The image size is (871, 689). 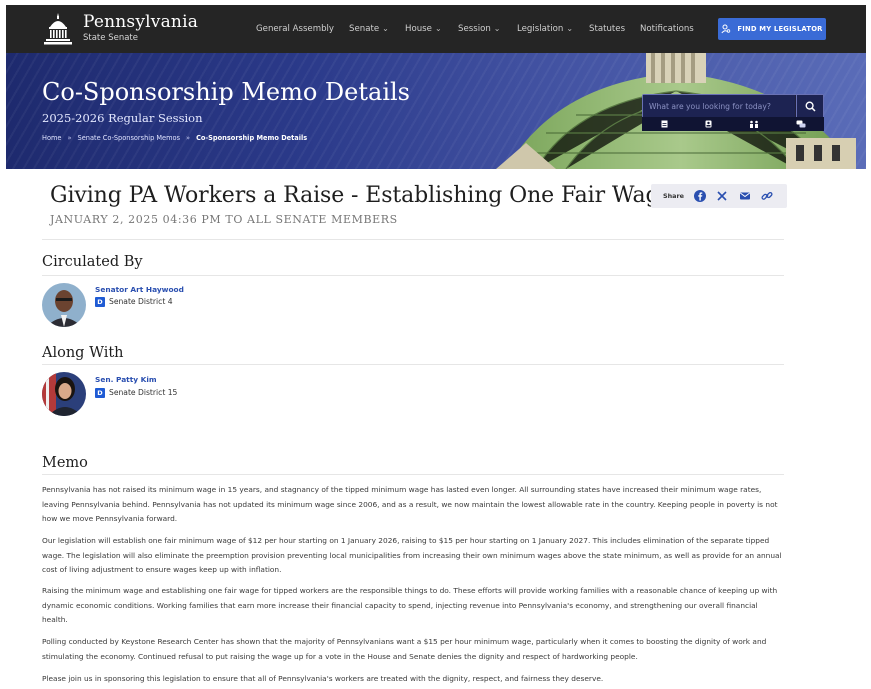 I want to click on nav-general-assembly: General Assembly, so click(x=295, y=29).